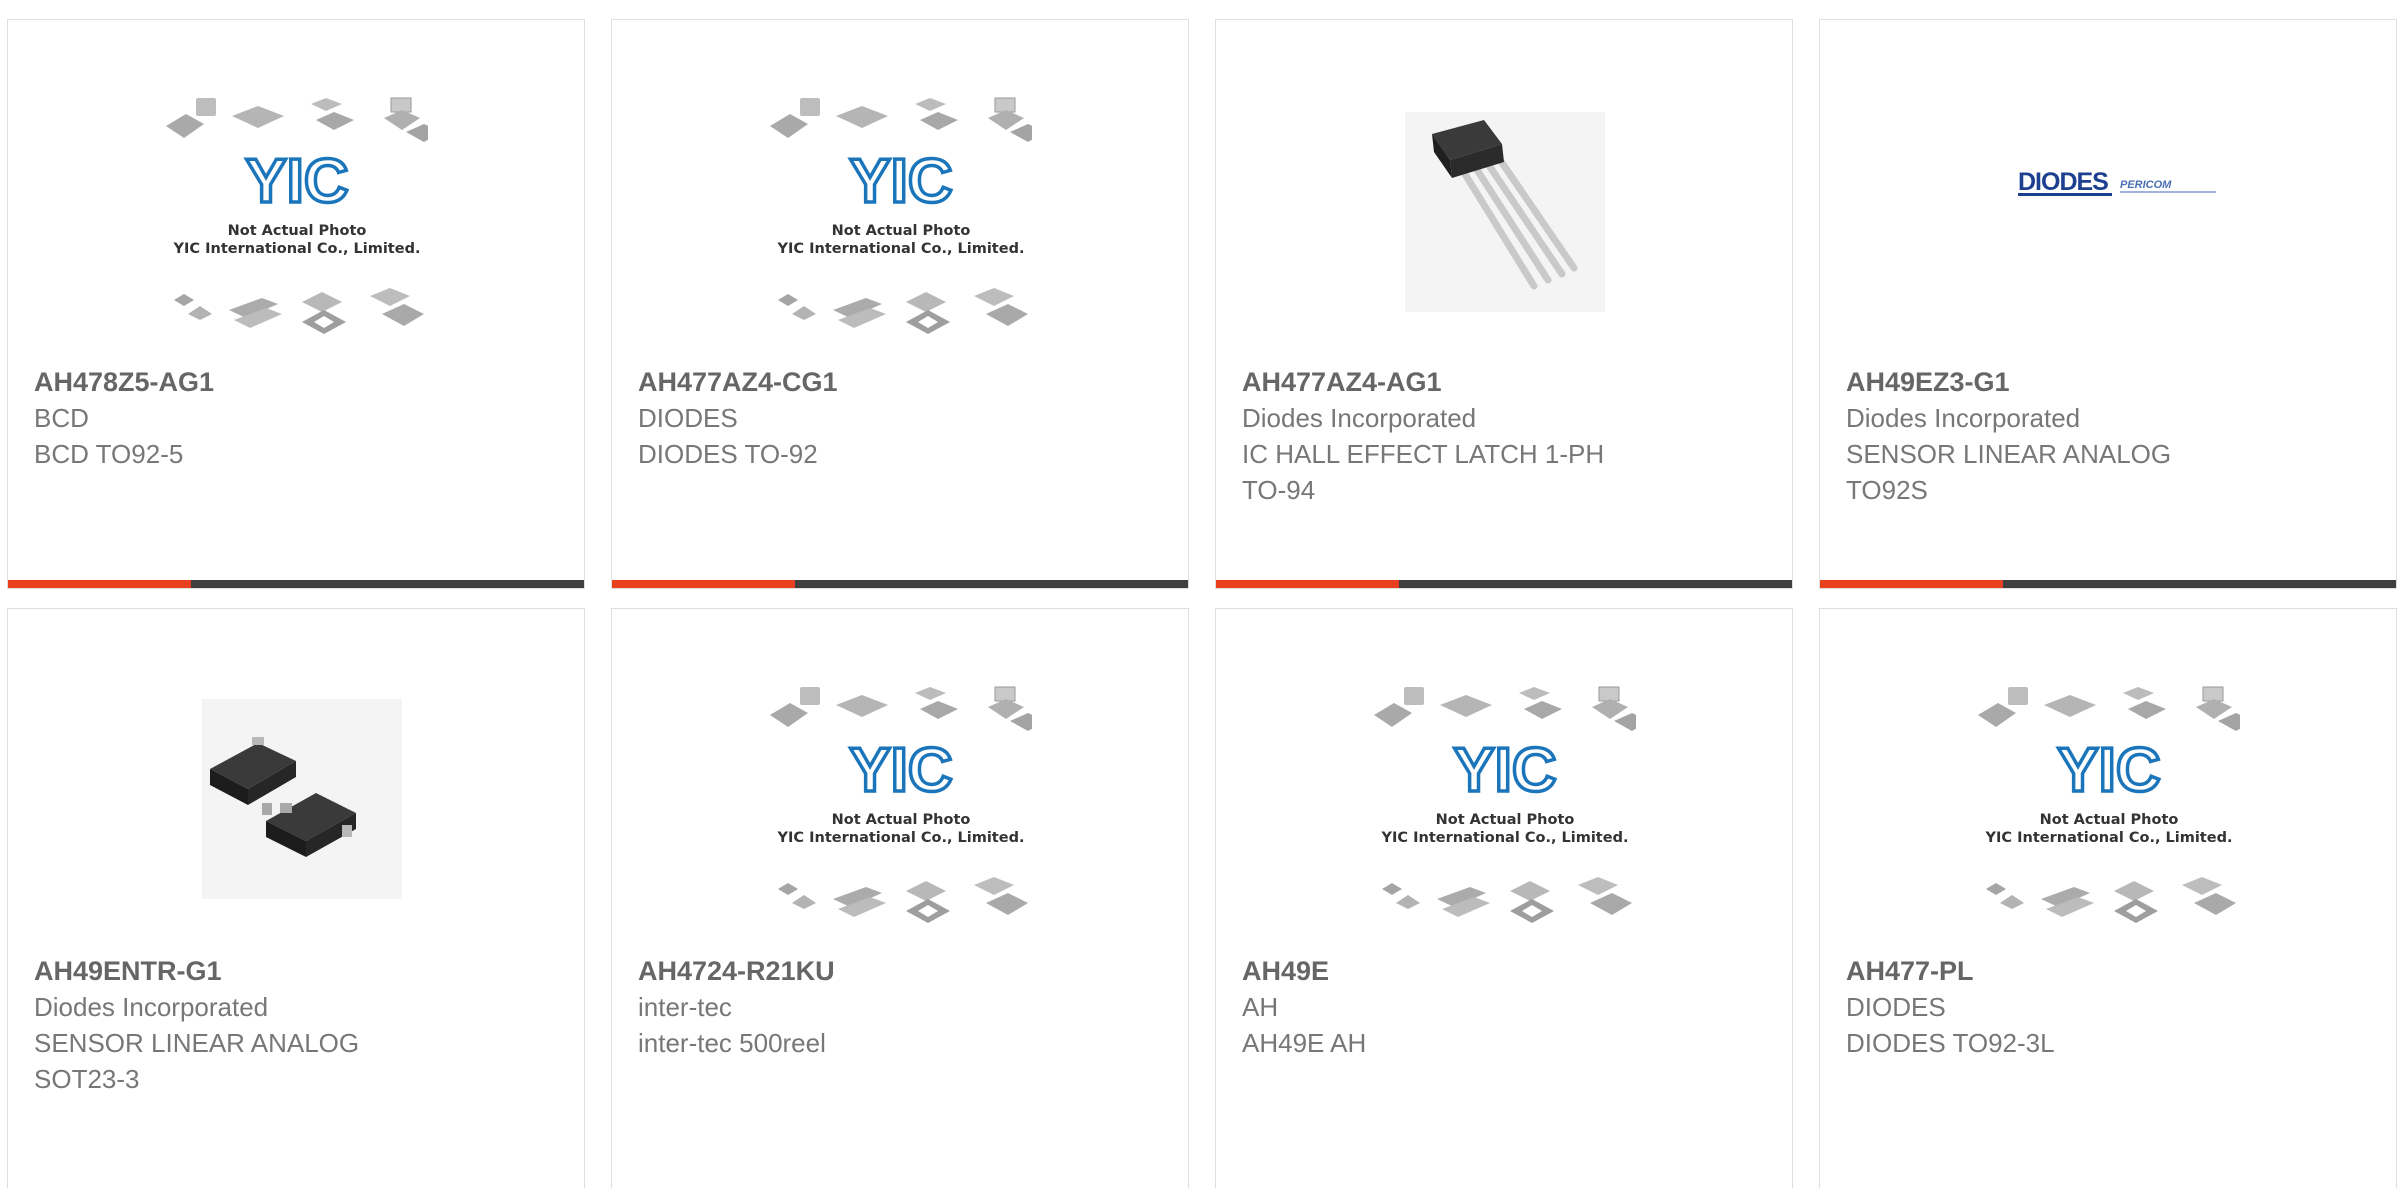 This screenshot has width=2400, height=1188. I want to click on part-number: AH49ENTR-G1, so click(299, 971).